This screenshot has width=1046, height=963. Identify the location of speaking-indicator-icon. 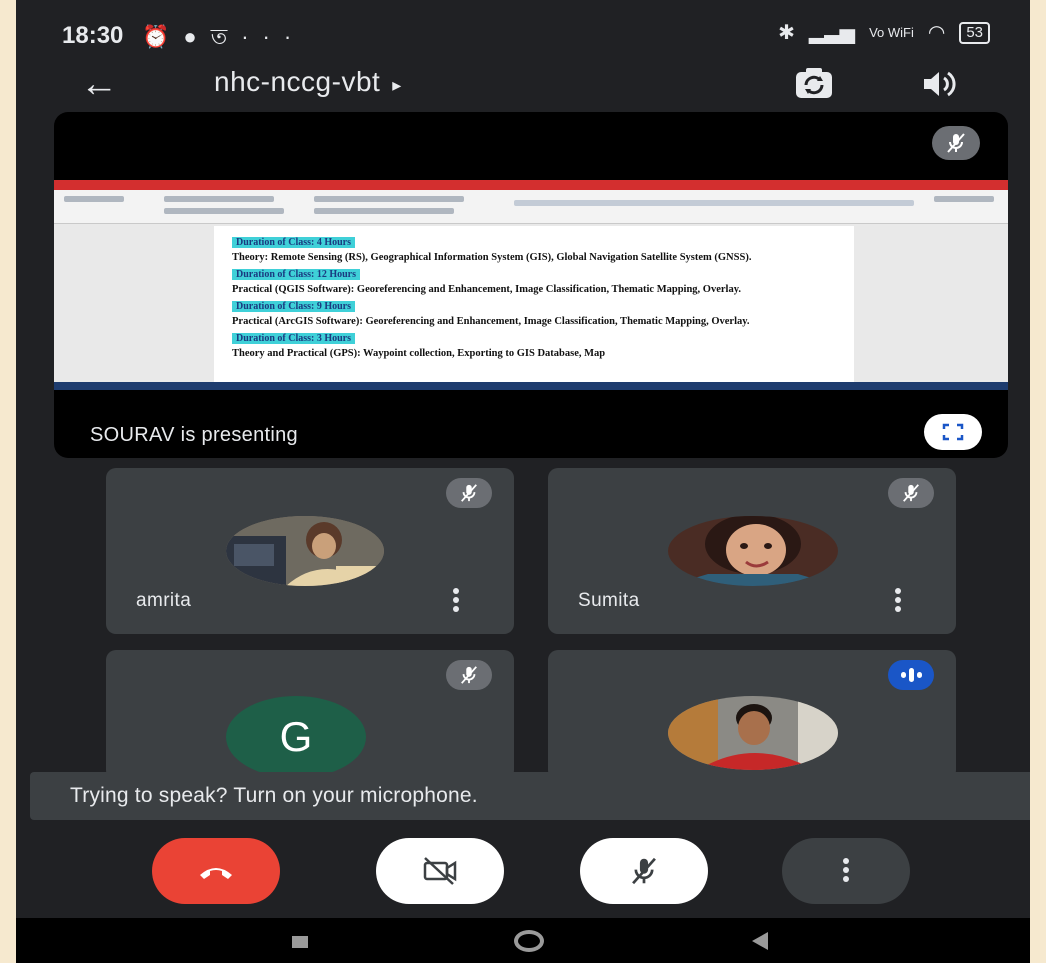
(911, 675).